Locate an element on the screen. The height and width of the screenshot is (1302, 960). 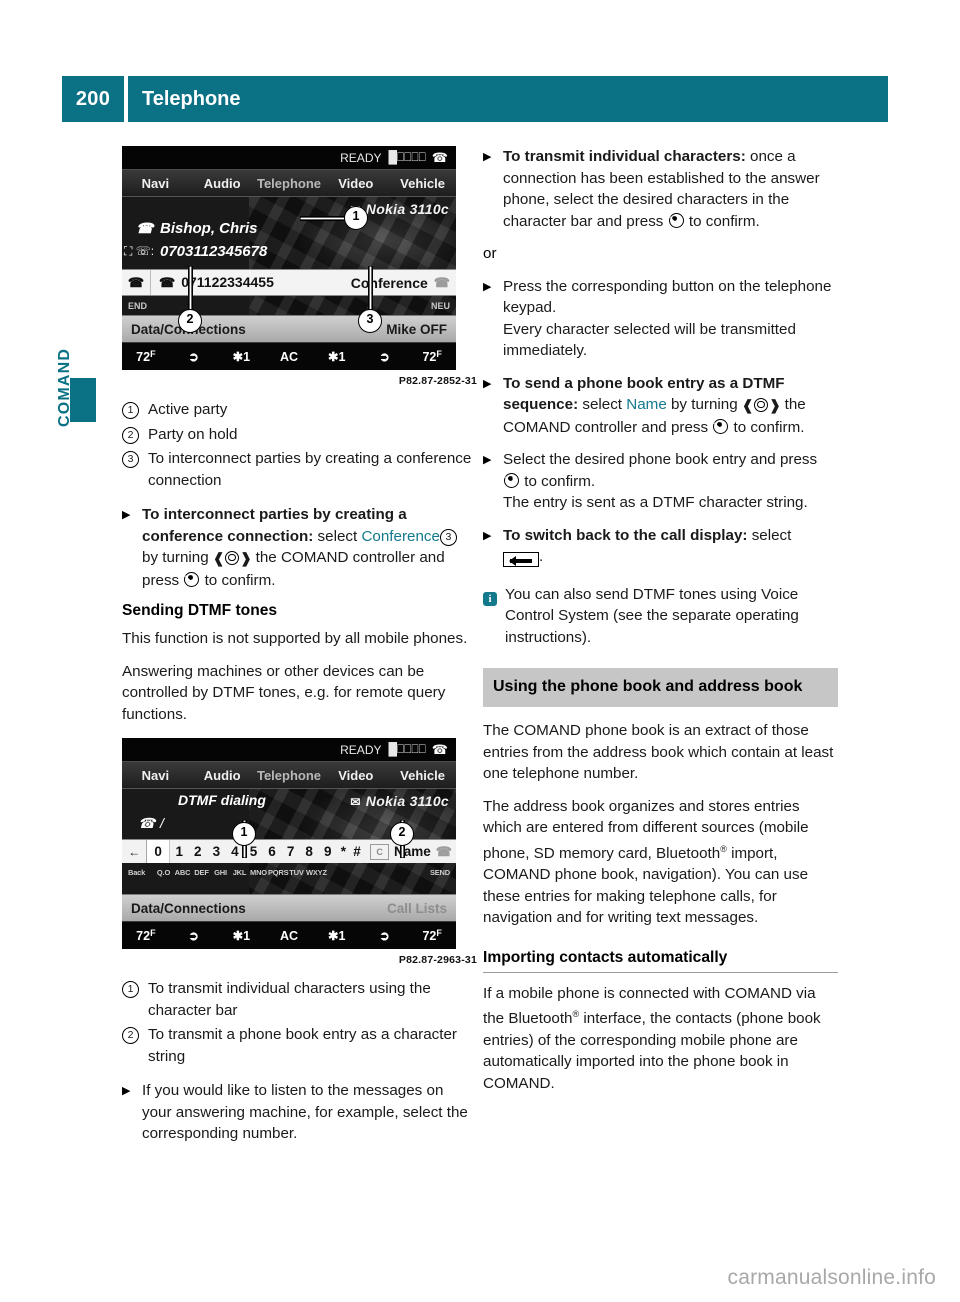
active-call-phone-icon: ☎ is located at coordinates (145, 228).